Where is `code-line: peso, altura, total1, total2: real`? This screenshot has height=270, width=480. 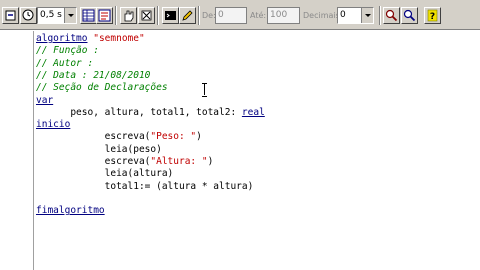 code-line: peso, altura, total1, total2: real is located at coordinates (150, 112).